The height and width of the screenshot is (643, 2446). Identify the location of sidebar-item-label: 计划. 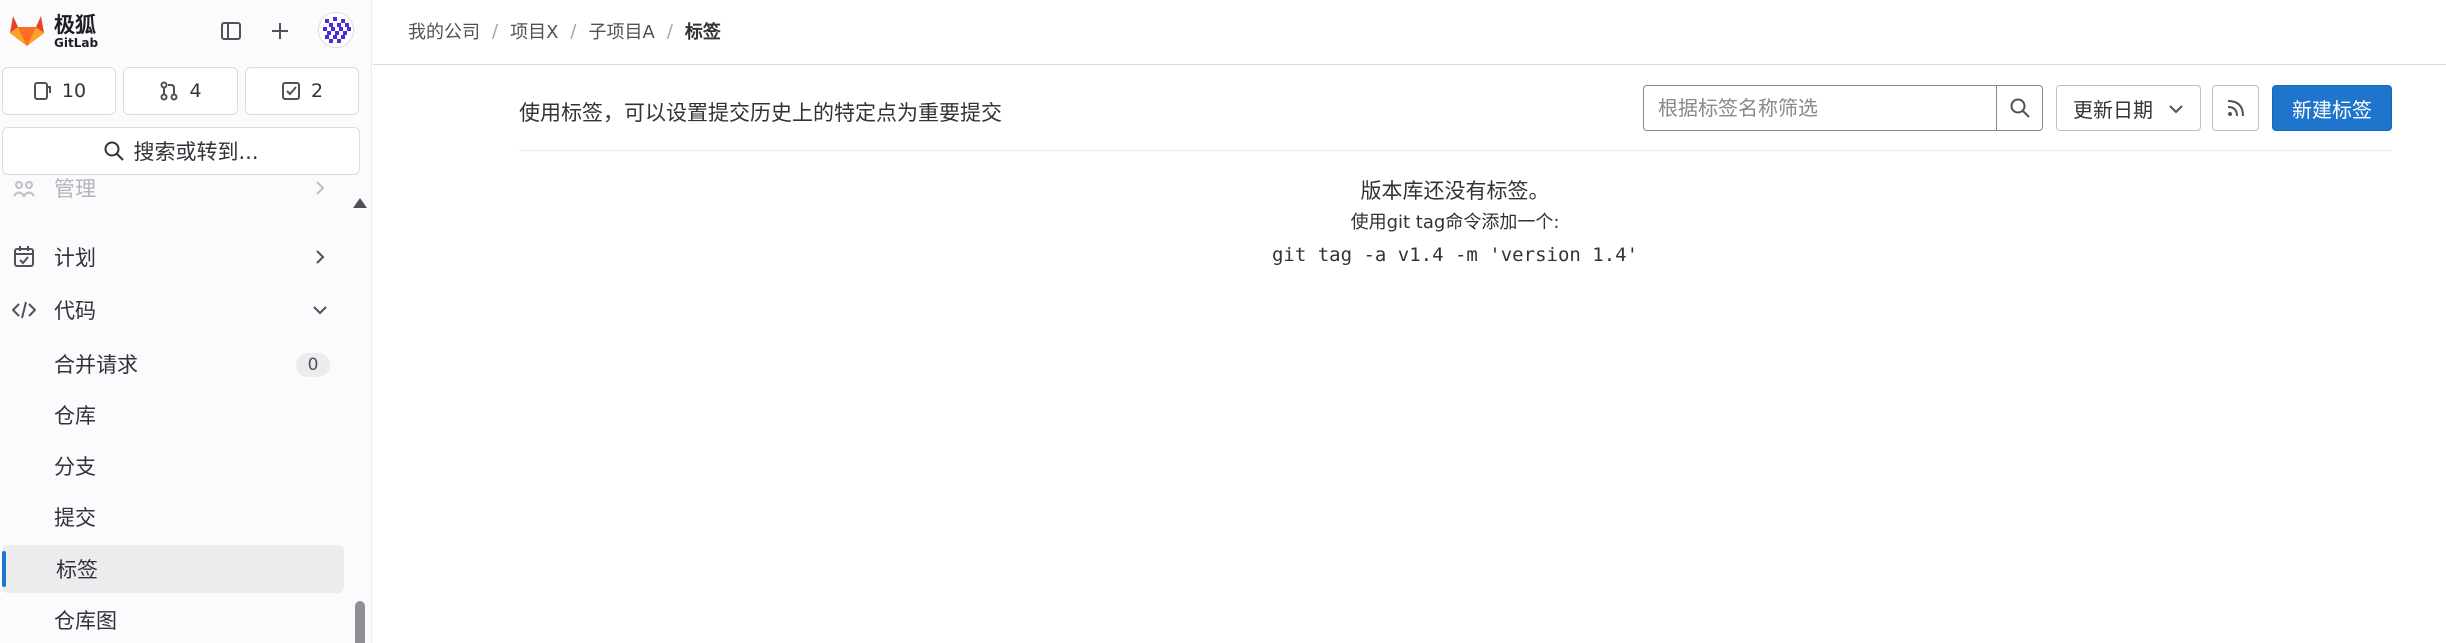
(75, 258).